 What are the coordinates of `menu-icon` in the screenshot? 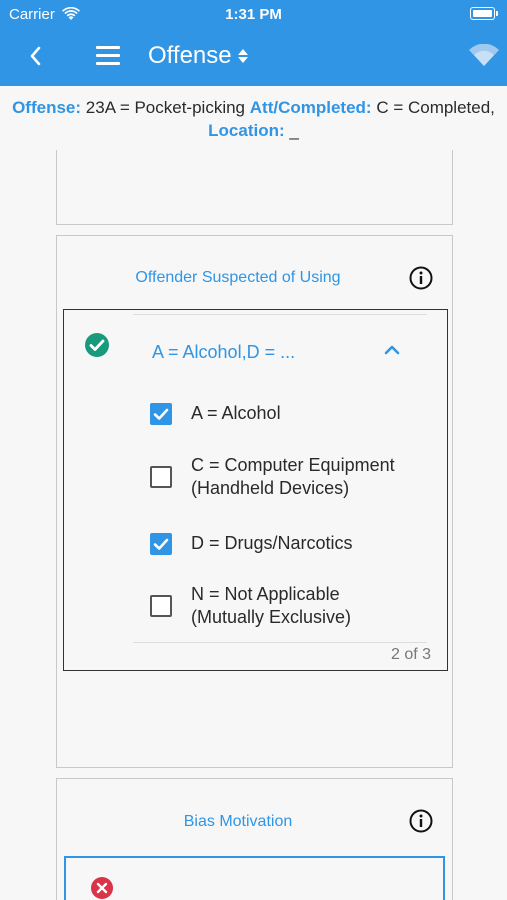 It's located at (108, 56).